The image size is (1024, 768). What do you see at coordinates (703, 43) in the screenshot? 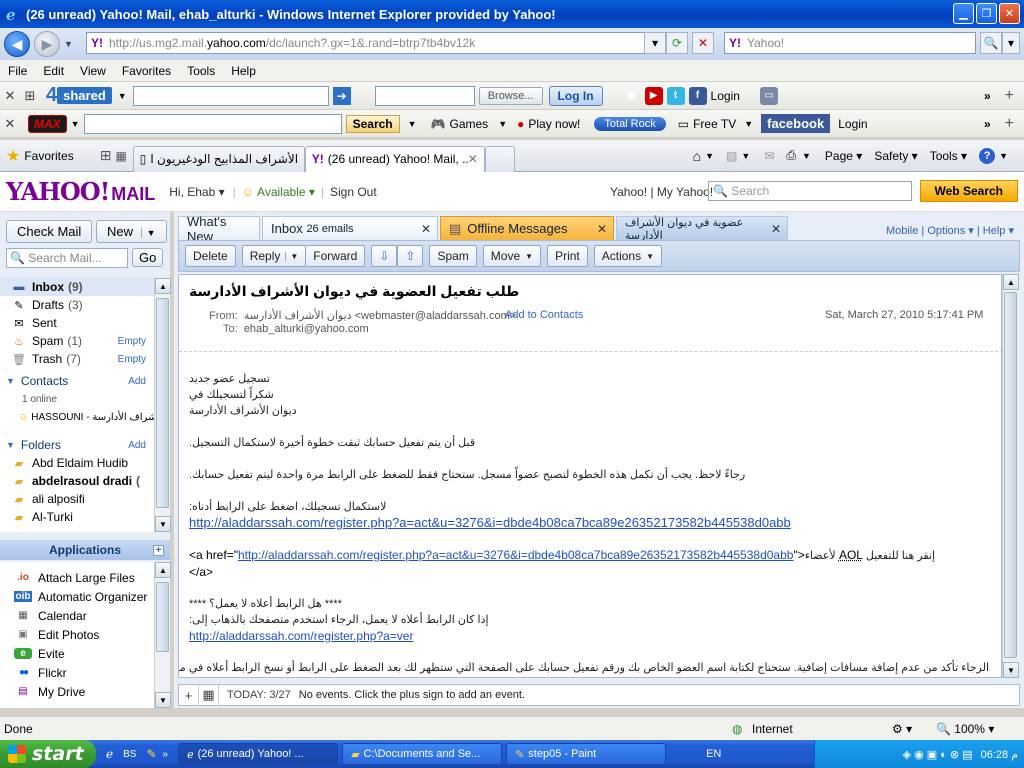
I see `stop-icon: ✕` at bounding box center [703, 43].